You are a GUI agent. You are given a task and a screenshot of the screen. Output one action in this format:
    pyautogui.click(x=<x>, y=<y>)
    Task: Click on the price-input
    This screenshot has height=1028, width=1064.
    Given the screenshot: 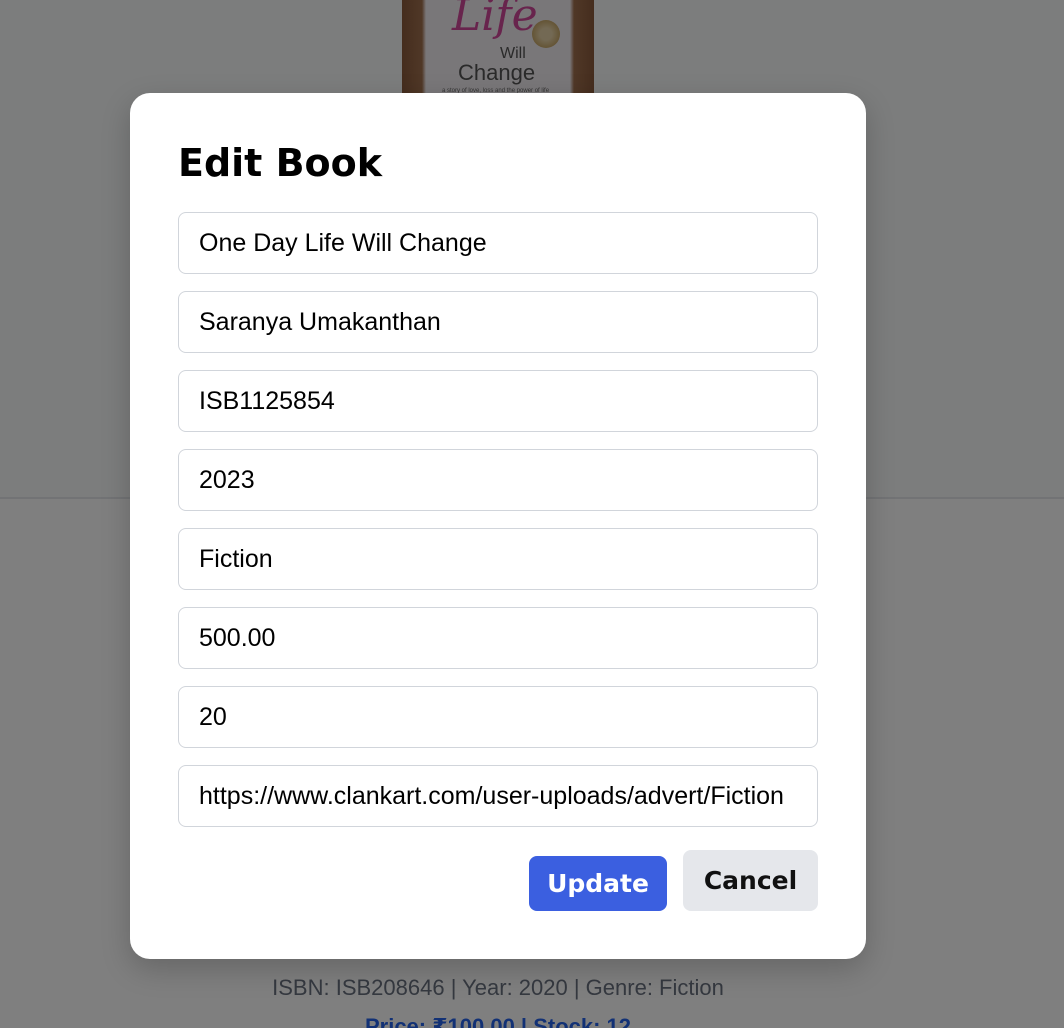 What is the action you would take?
    pyautogui.click(x=498, y=638)
    